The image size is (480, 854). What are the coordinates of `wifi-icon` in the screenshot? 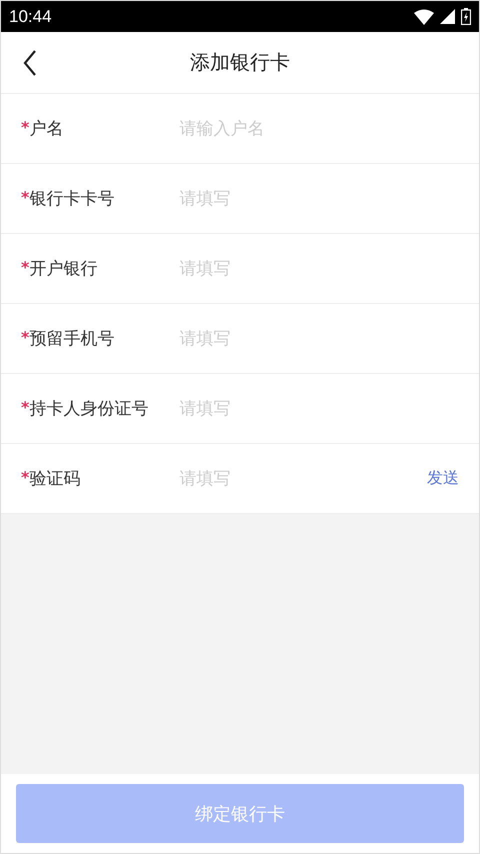 It's located at (424, 16).